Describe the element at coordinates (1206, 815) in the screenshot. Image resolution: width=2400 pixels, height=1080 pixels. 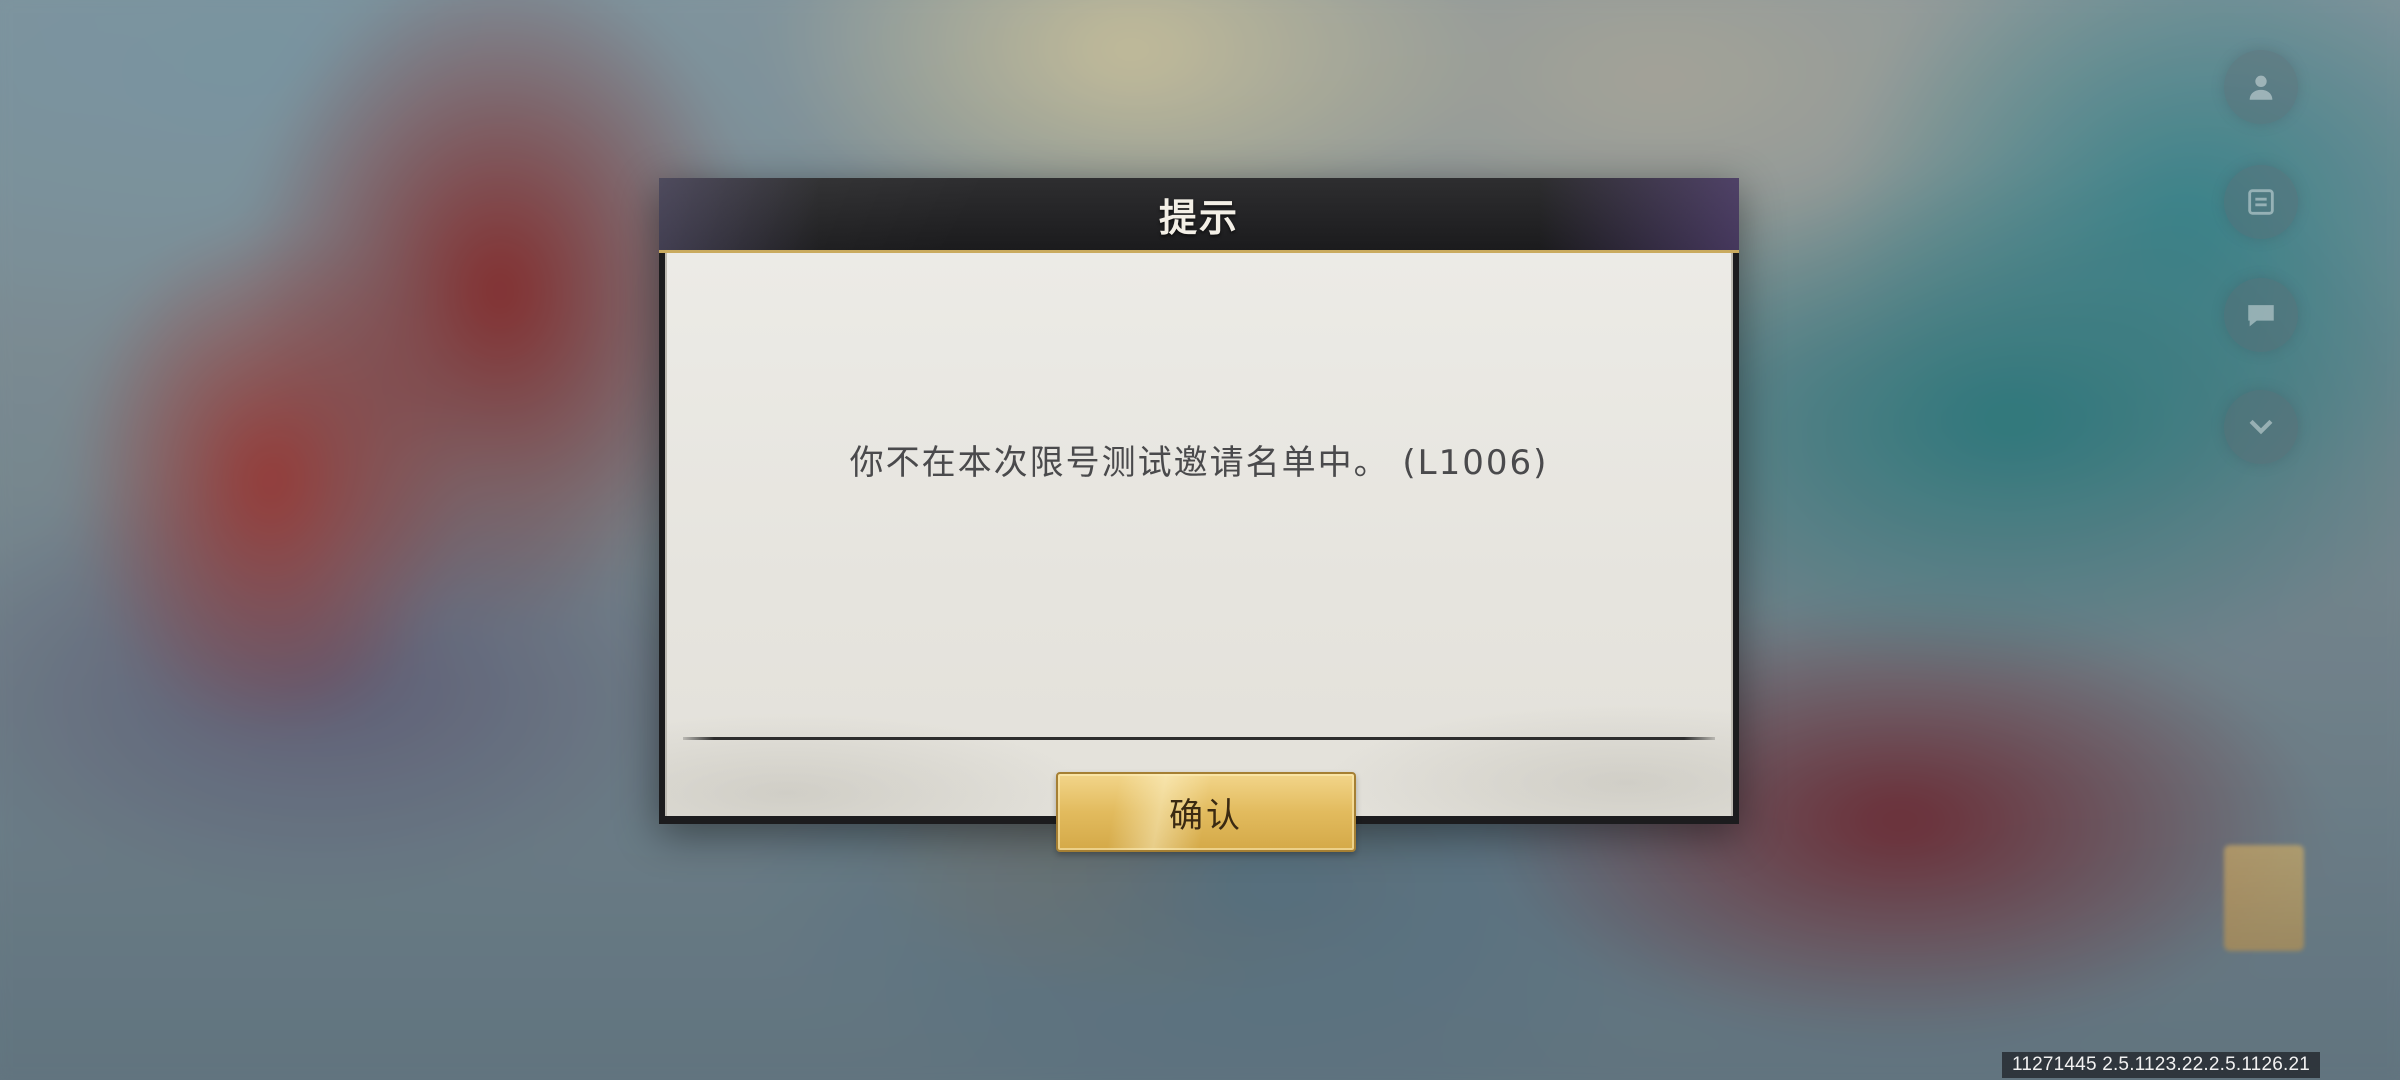
I see `confirm-button-label: 确认` at that location.